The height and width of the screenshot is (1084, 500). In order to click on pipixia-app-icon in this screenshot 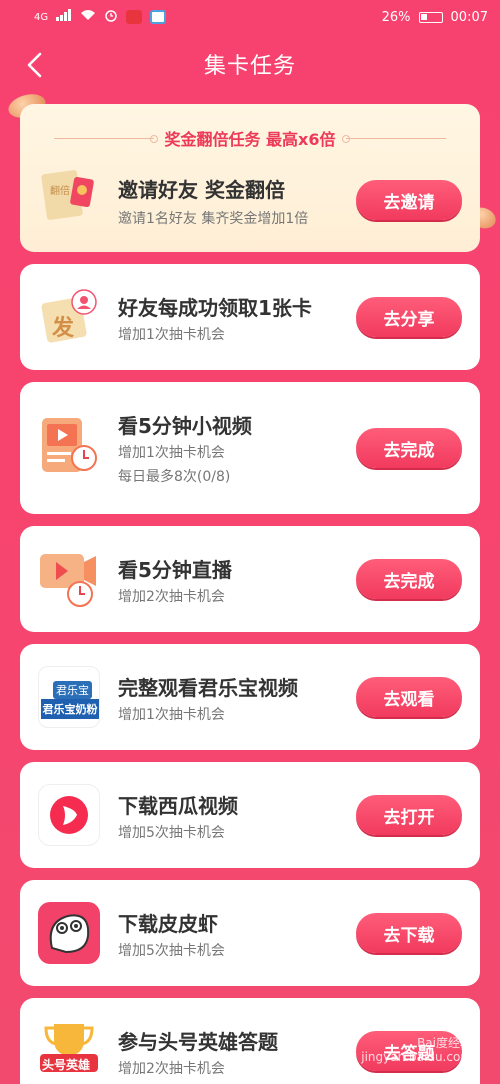, I will do `click(69, 933)`.